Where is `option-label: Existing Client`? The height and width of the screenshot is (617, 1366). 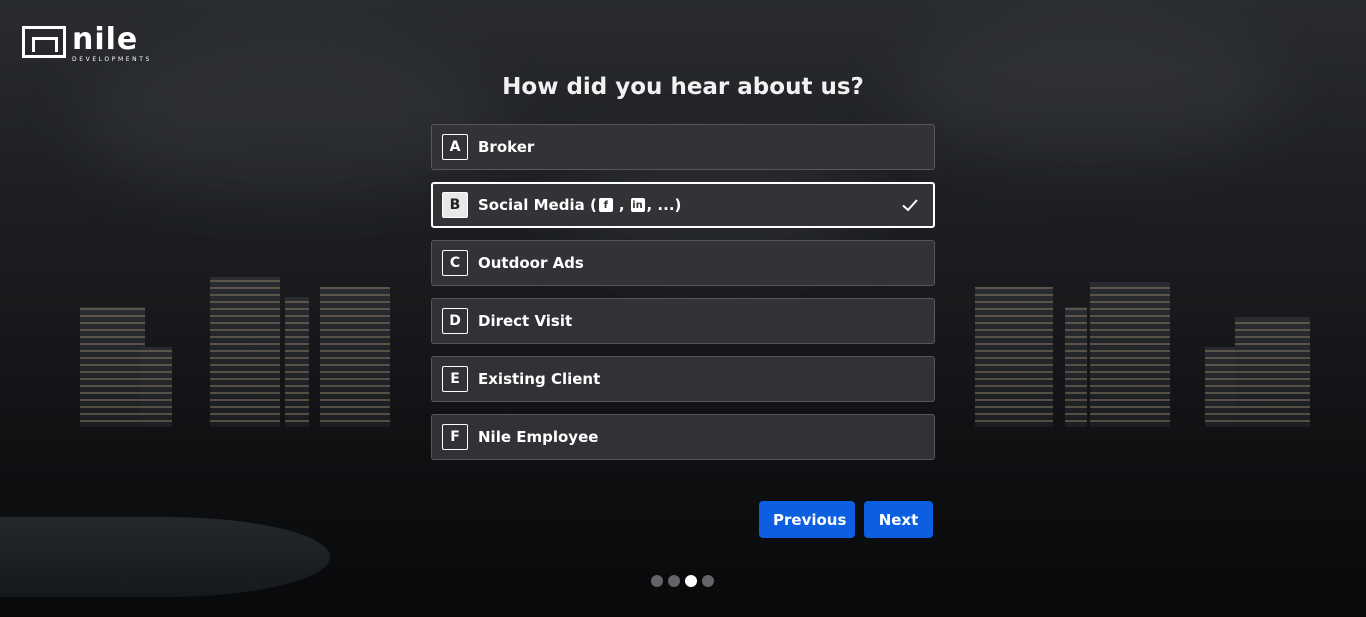
option-label: Existing Client is located at coordinates (539, 379).